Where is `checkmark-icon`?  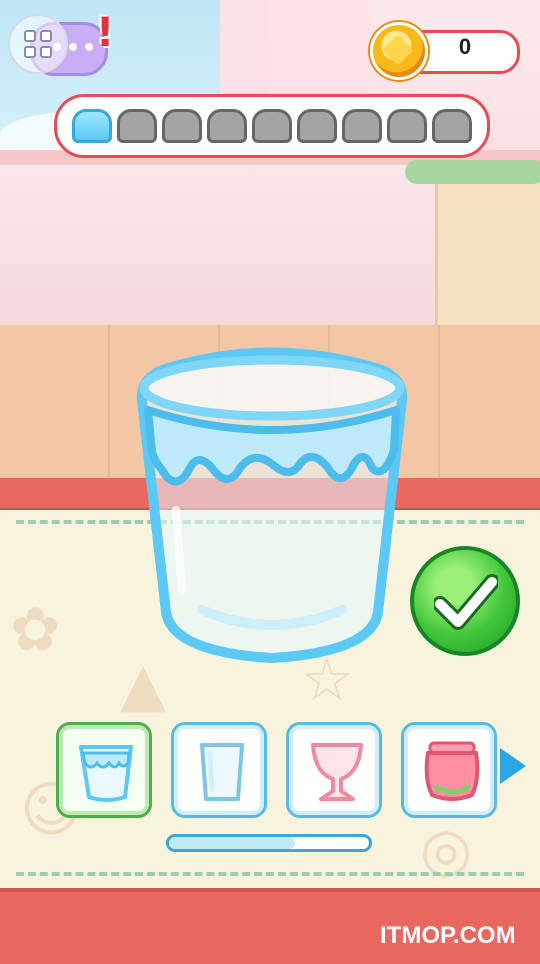
checkmark-icon is located at coordinates (466, 602).